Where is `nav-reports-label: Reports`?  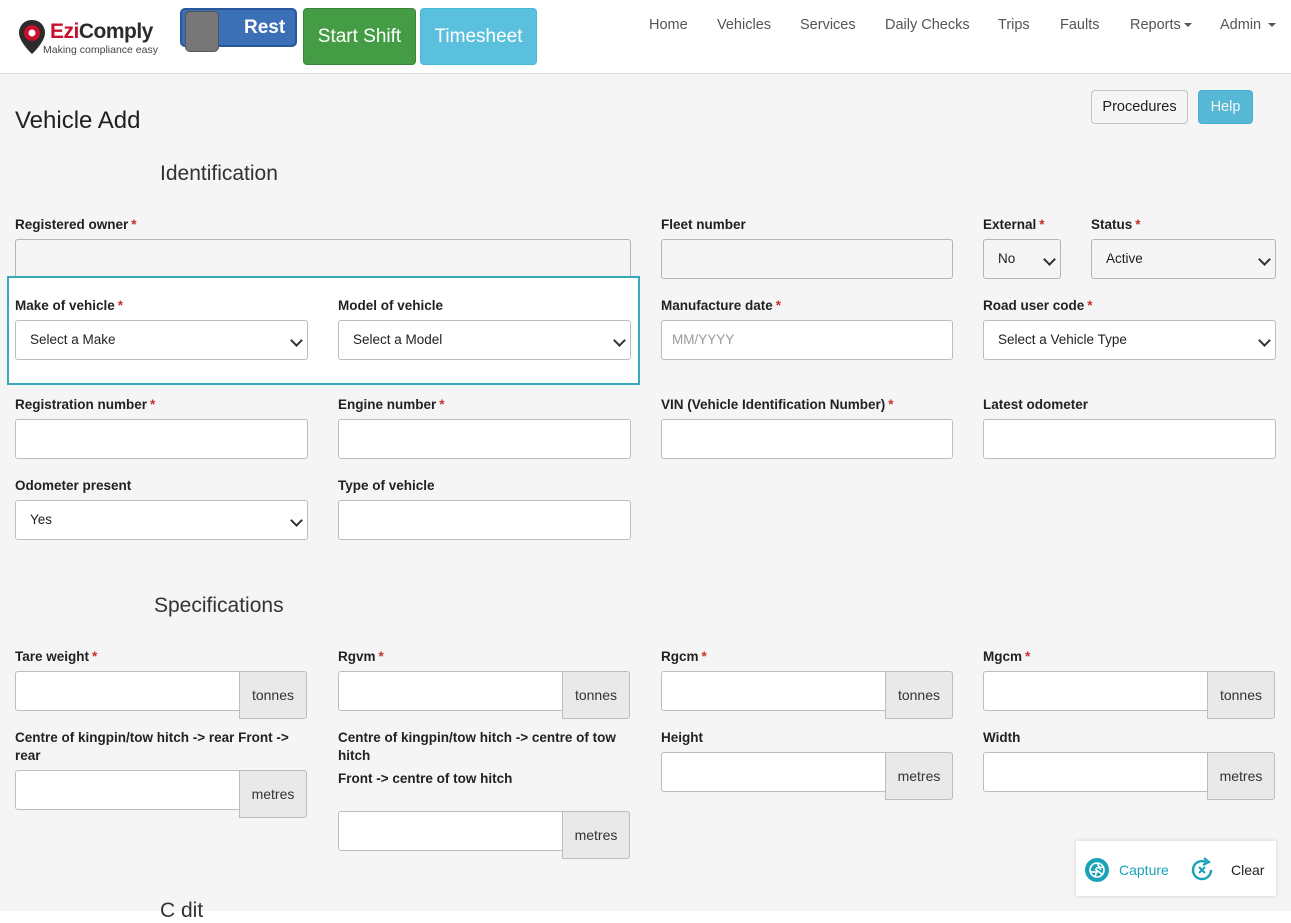
nav-reports-label: Reports is located at coordinates (1155, 25).